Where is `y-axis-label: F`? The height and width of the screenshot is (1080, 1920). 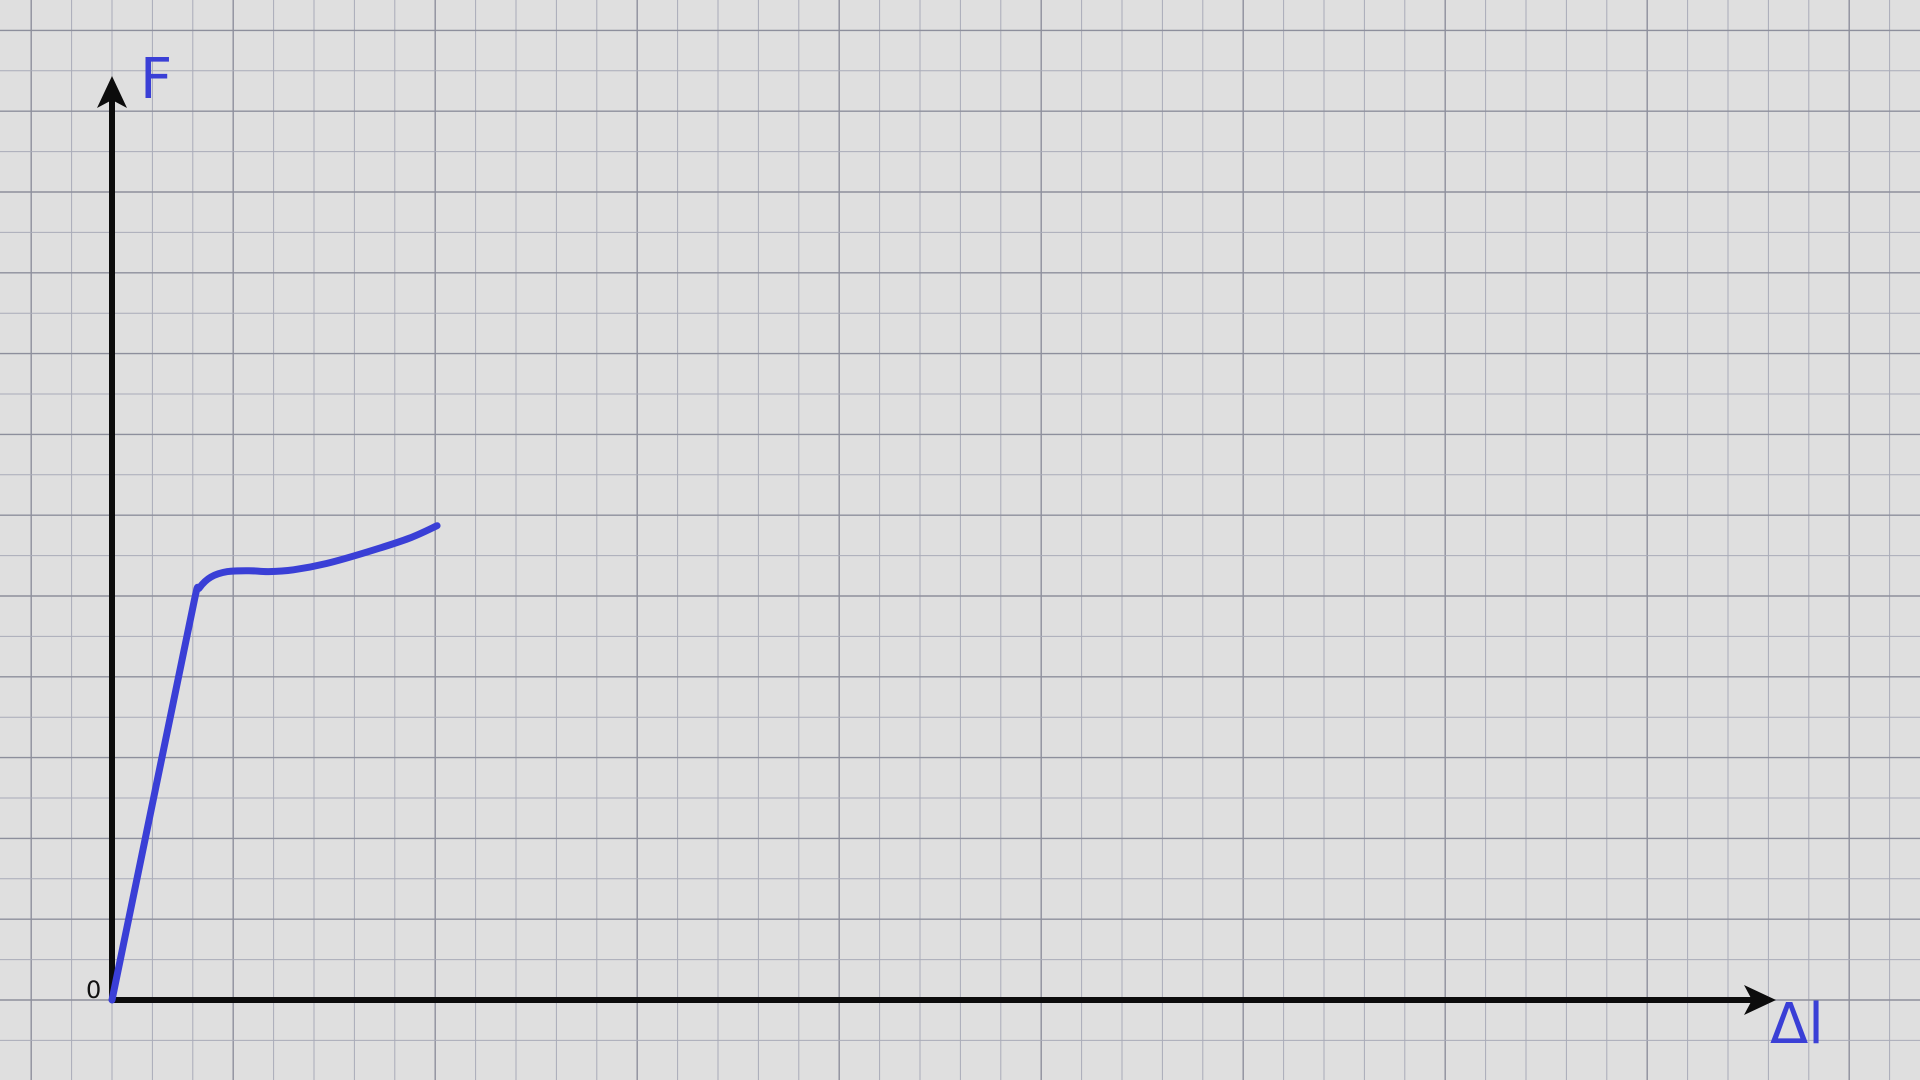
y-axis-label: F is located at coordinates (156, 79).